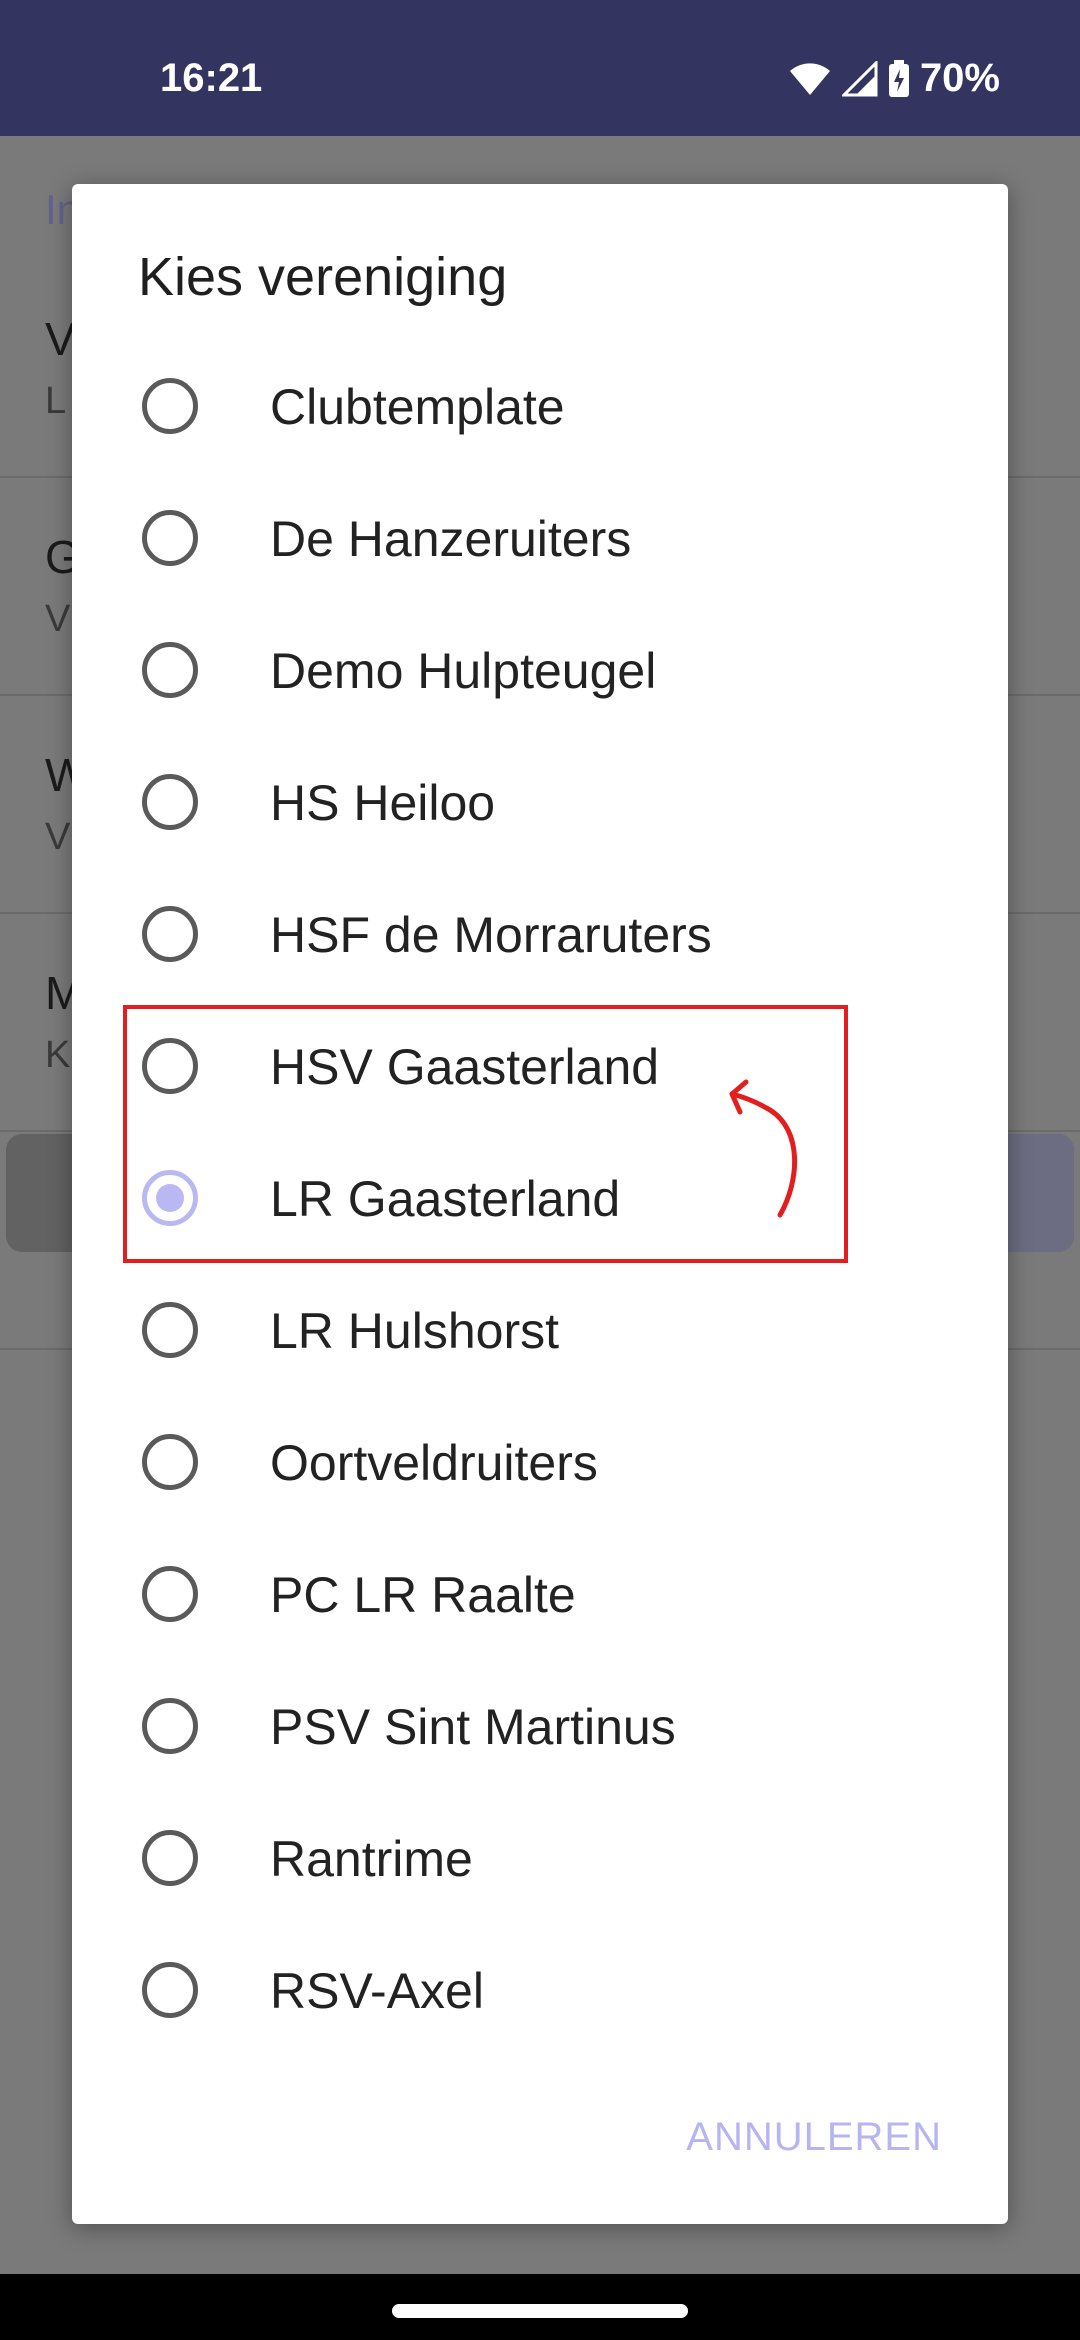 This screenshot has width=1080, height=2340. What do you see at coordinates (211, 78) in the screenshot?
I see `status-time: 16:21` at bounding box center [211, 78].